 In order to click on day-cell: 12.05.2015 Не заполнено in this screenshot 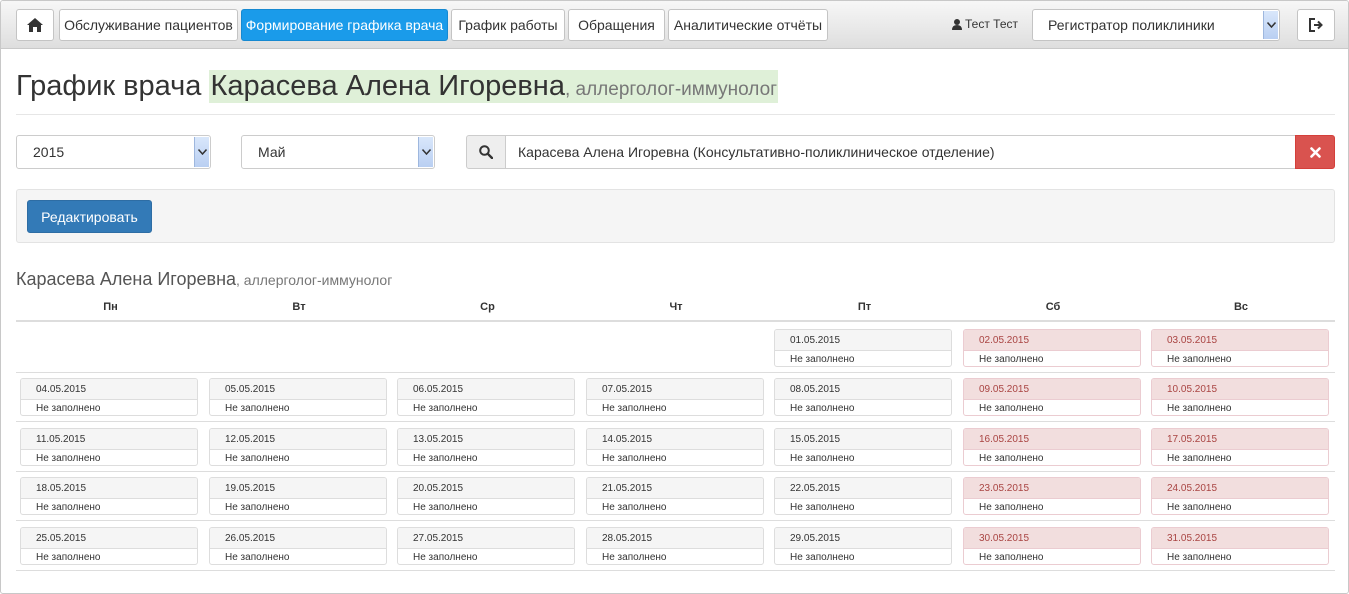, I will do `click(298, 447)`.